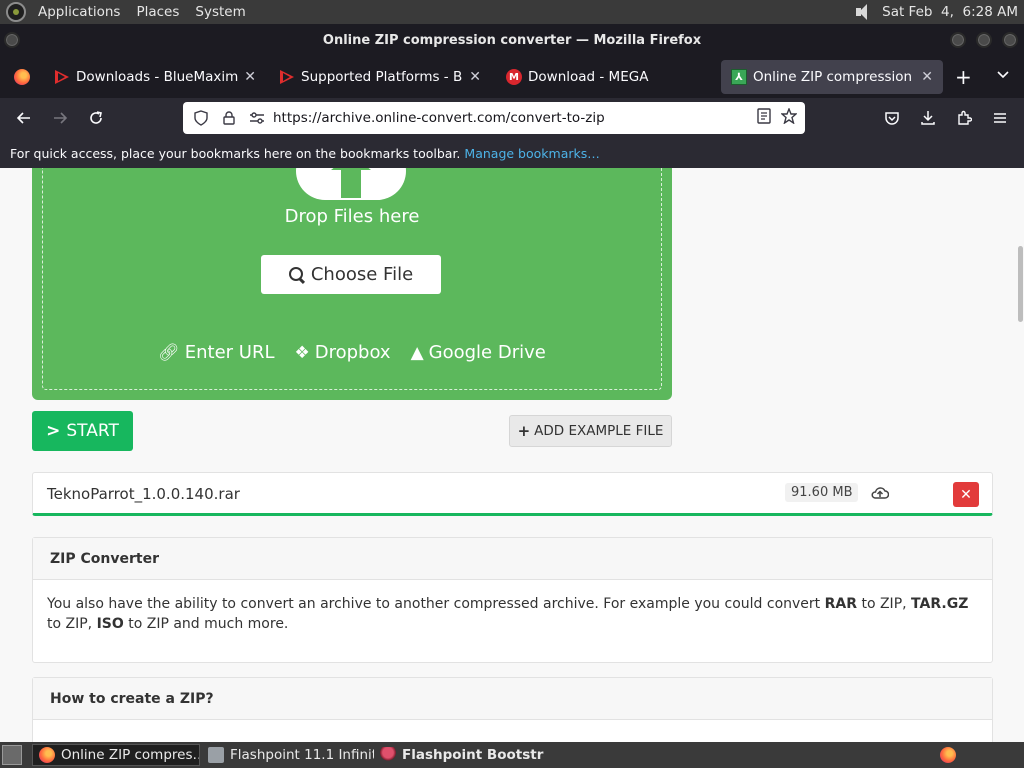  I want to click on places-menu: Places, so click(157, 12).